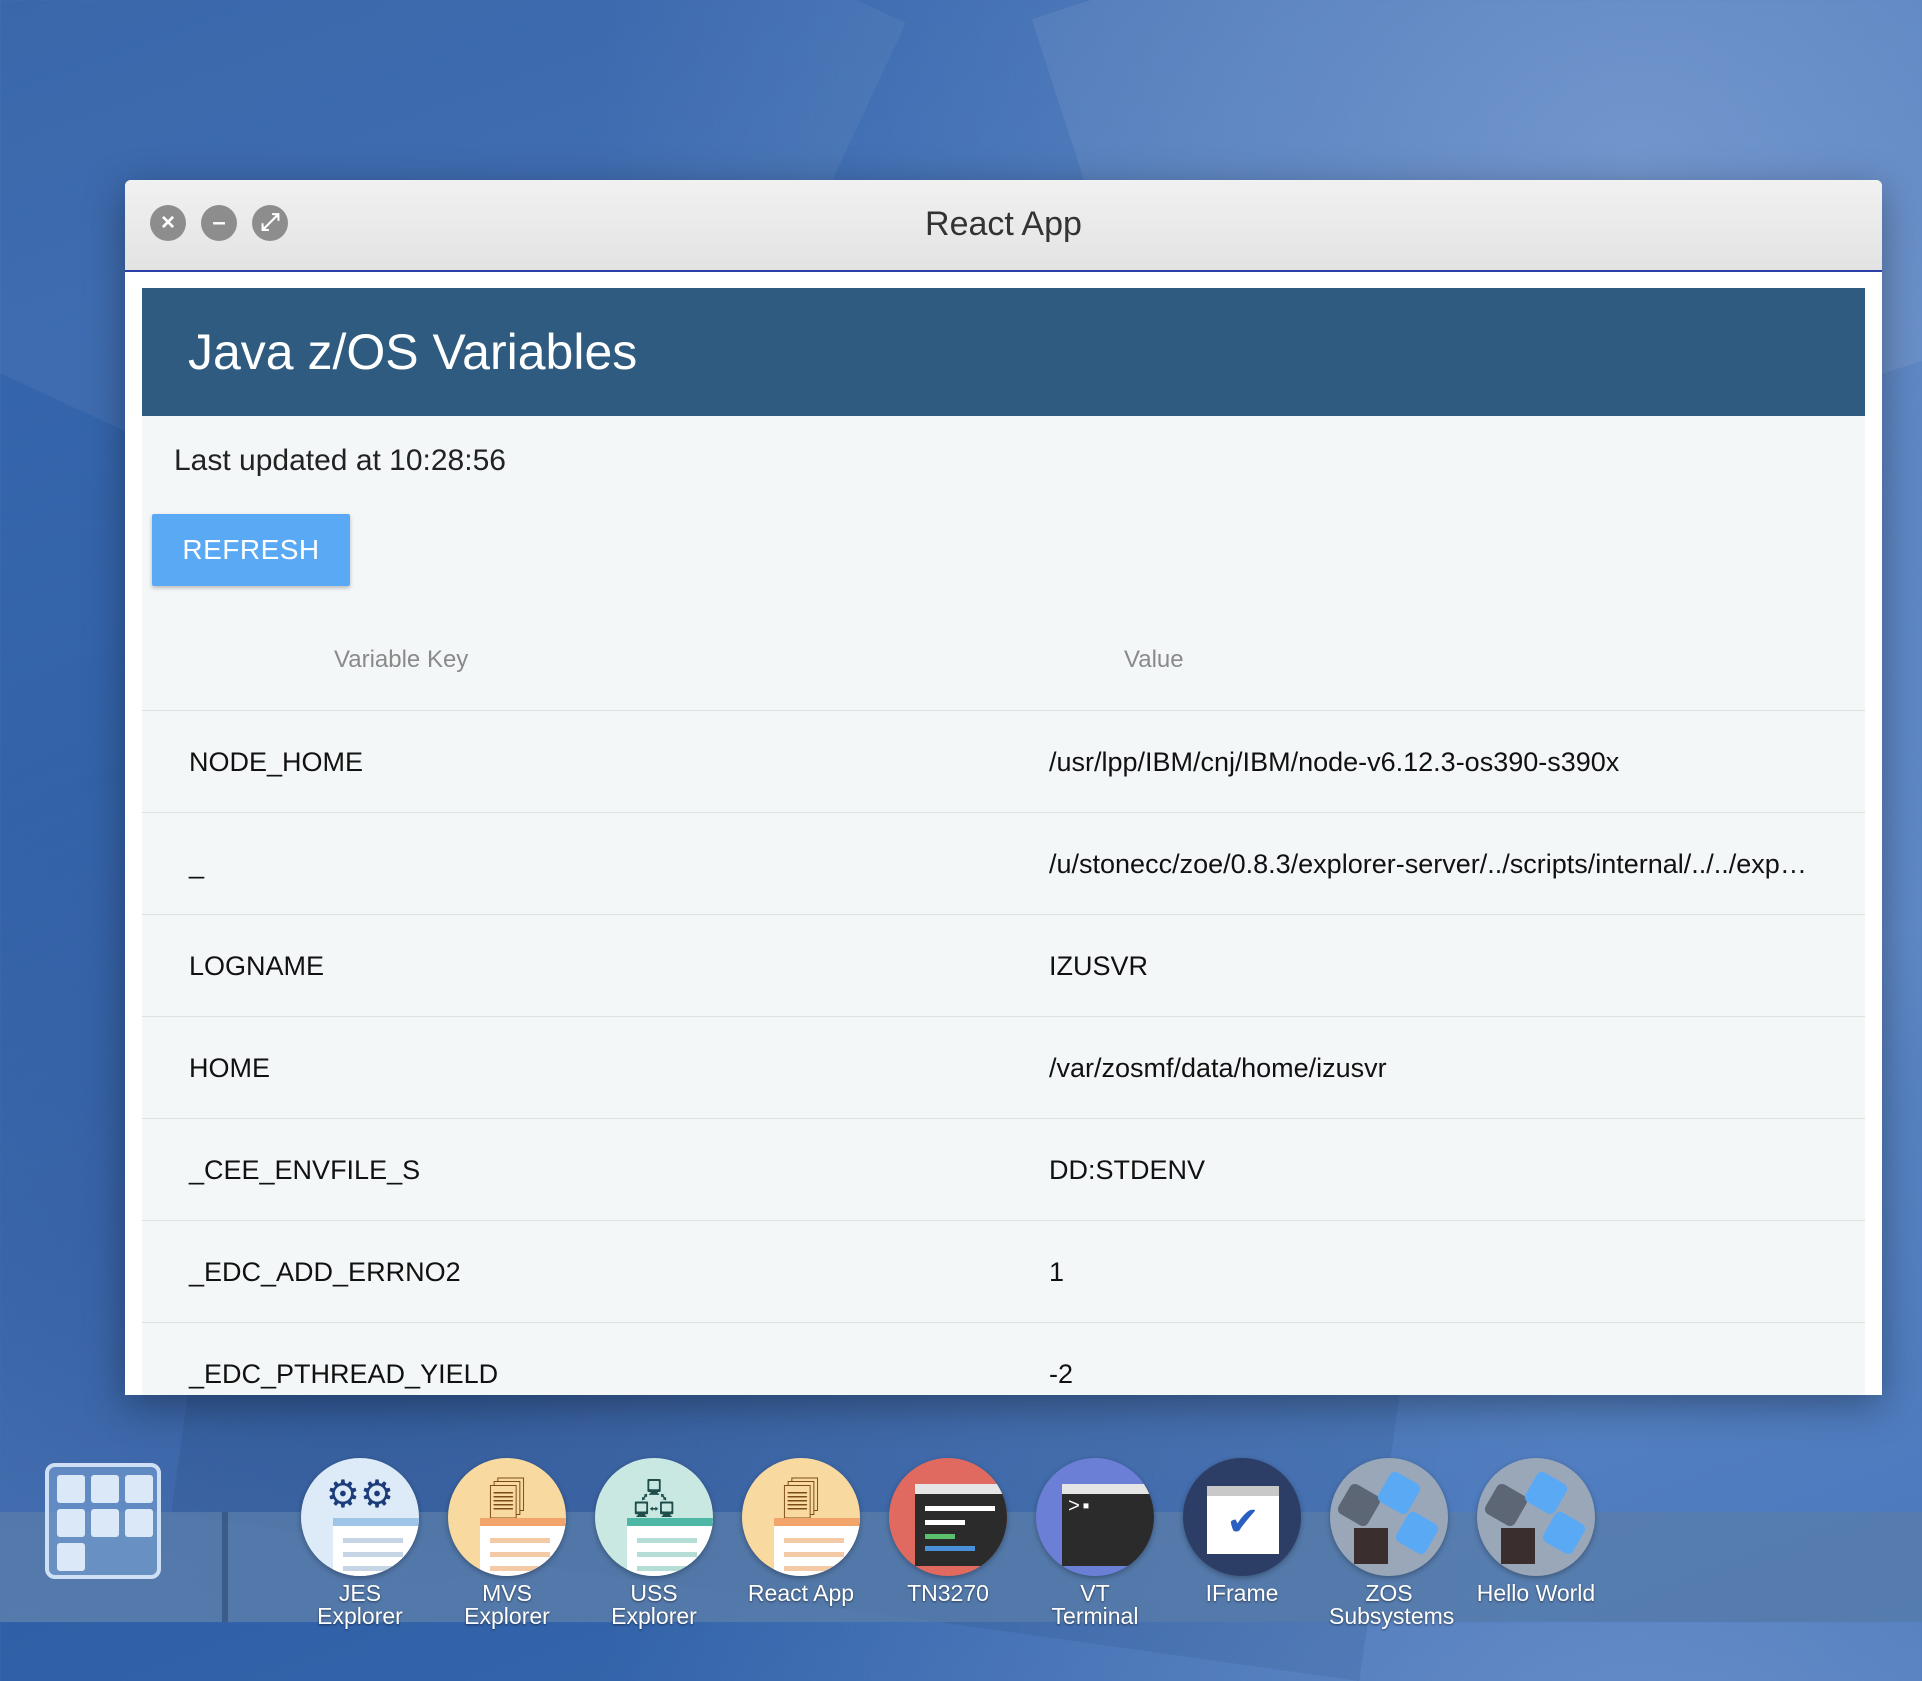  I want to click on dock-item-label: React App, so click(801, 1593).